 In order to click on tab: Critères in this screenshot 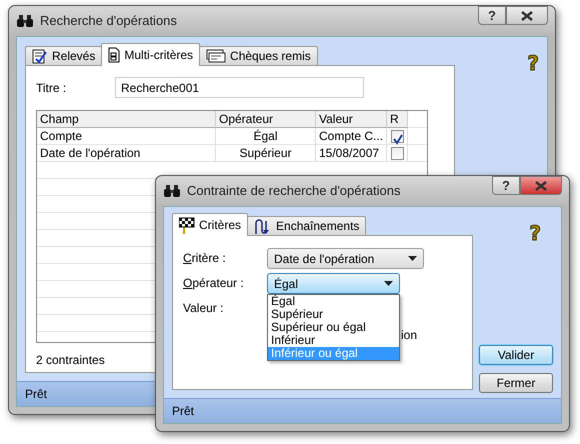, I will do `click(210, 224)`.